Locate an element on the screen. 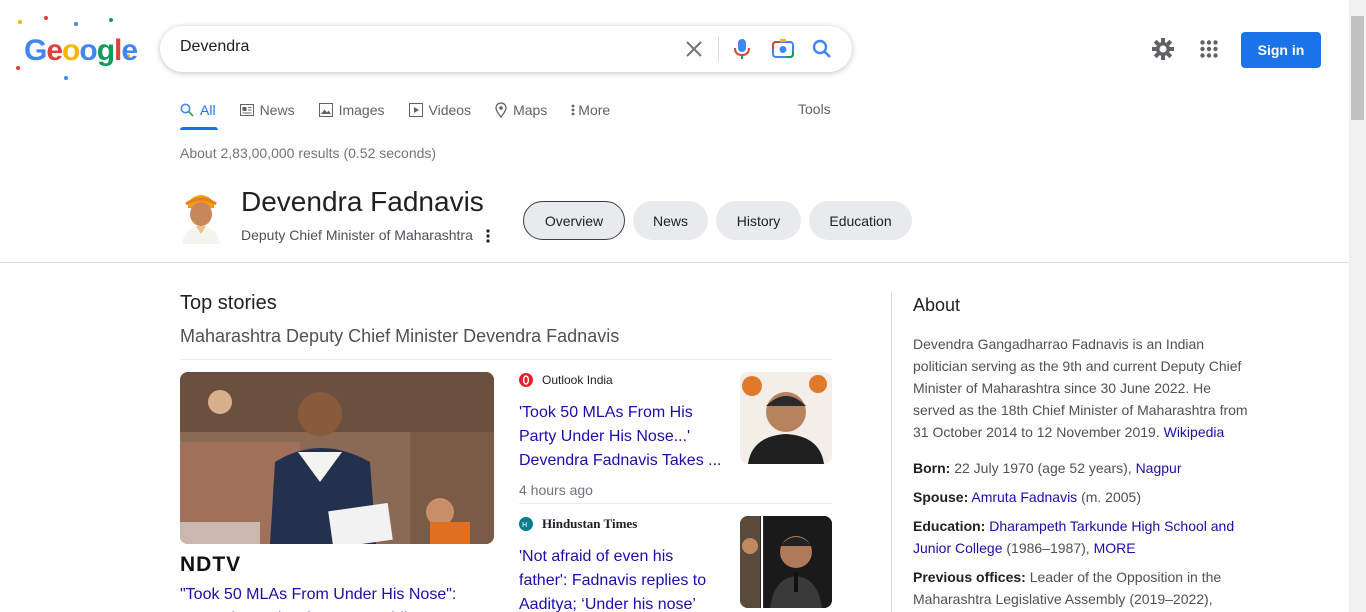 Image resolution: width=1366 pixels, height=612 pixels. tab-maps: Maps is located at coordinates (521, 110).